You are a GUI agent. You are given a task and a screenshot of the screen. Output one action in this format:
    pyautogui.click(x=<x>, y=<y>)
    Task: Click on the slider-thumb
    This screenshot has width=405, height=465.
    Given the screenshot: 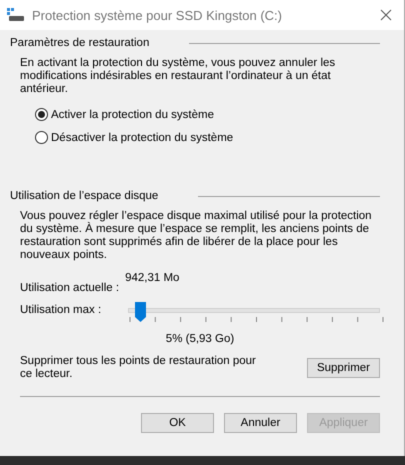 What is the action you would take?
    pyautogui.click(x=140, y=312)
    